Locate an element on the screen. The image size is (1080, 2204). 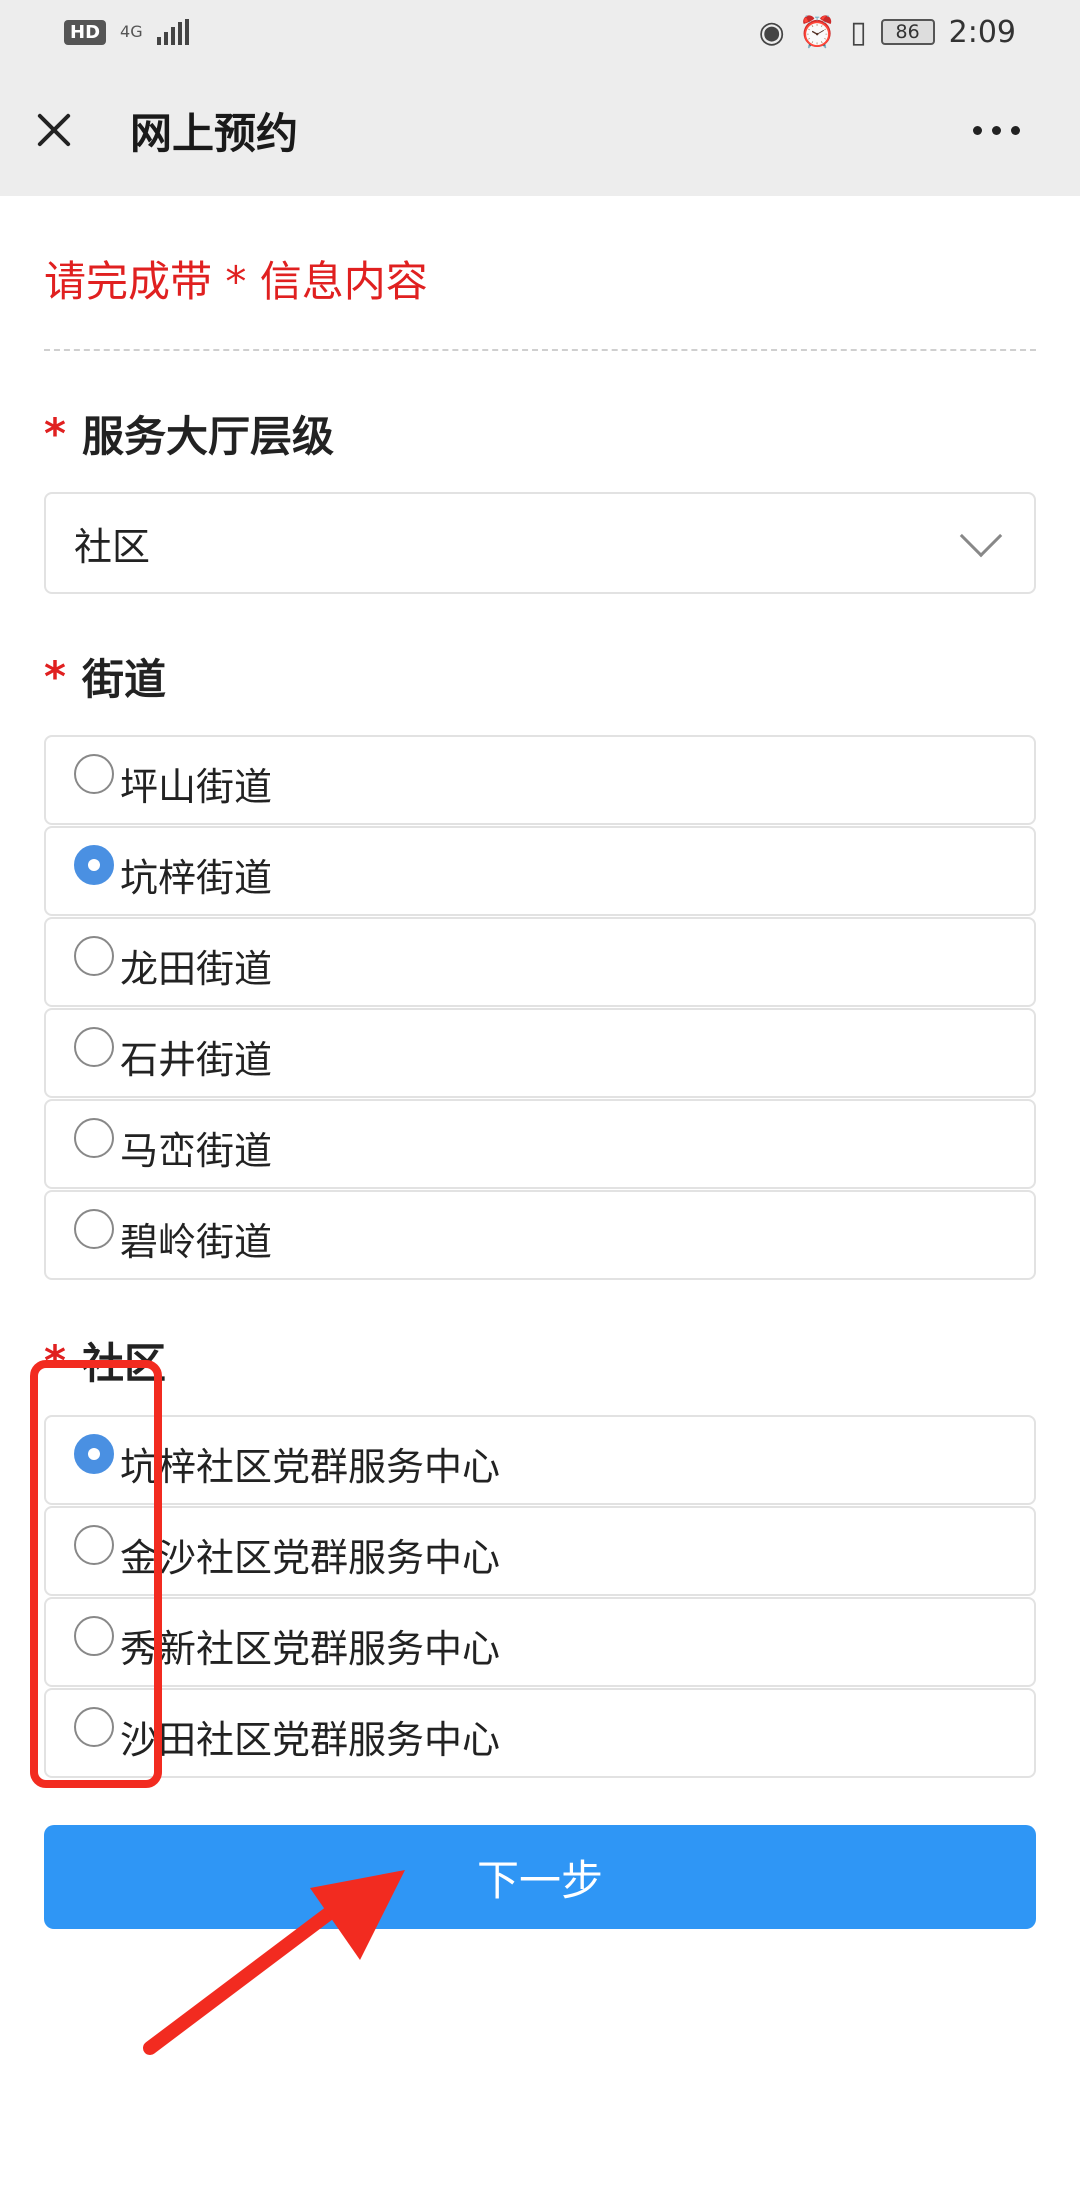
required-notice: 请完成带 * 信息内容 is located at coordinates (236, 281).